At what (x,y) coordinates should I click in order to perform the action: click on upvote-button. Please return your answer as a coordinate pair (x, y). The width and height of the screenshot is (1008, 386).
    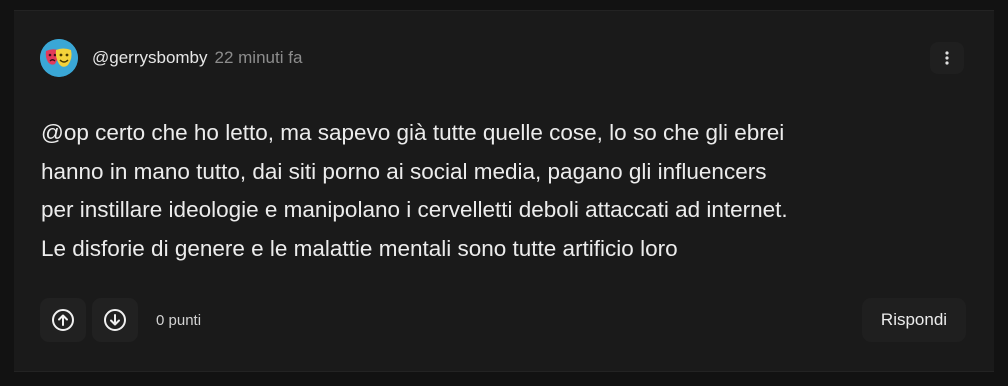
    Looking at the image, I should click on (63, 320).